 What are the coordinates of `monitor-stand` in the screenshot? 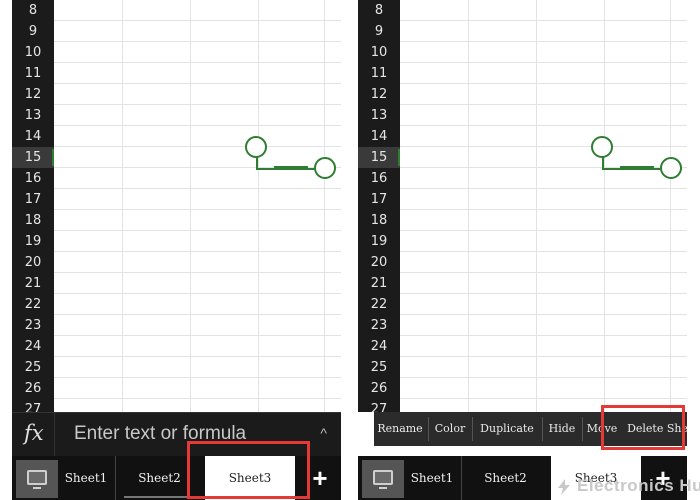 It's located at (383, 488).